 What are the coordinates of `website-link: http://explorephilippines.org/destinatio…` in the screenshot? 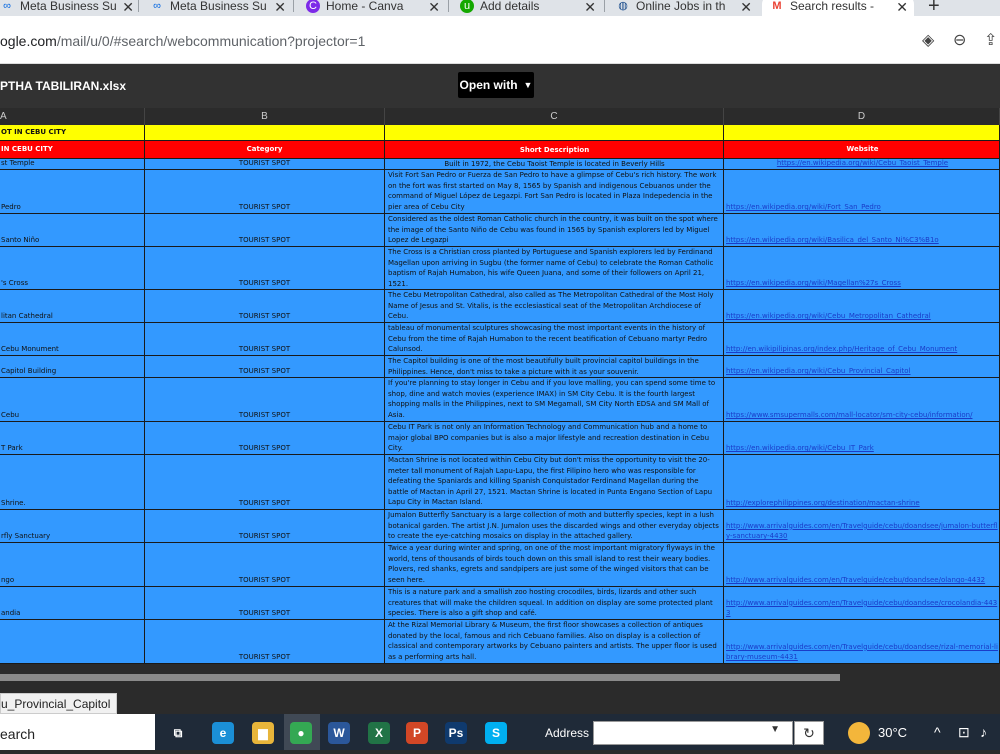 It's located at (823, 503).